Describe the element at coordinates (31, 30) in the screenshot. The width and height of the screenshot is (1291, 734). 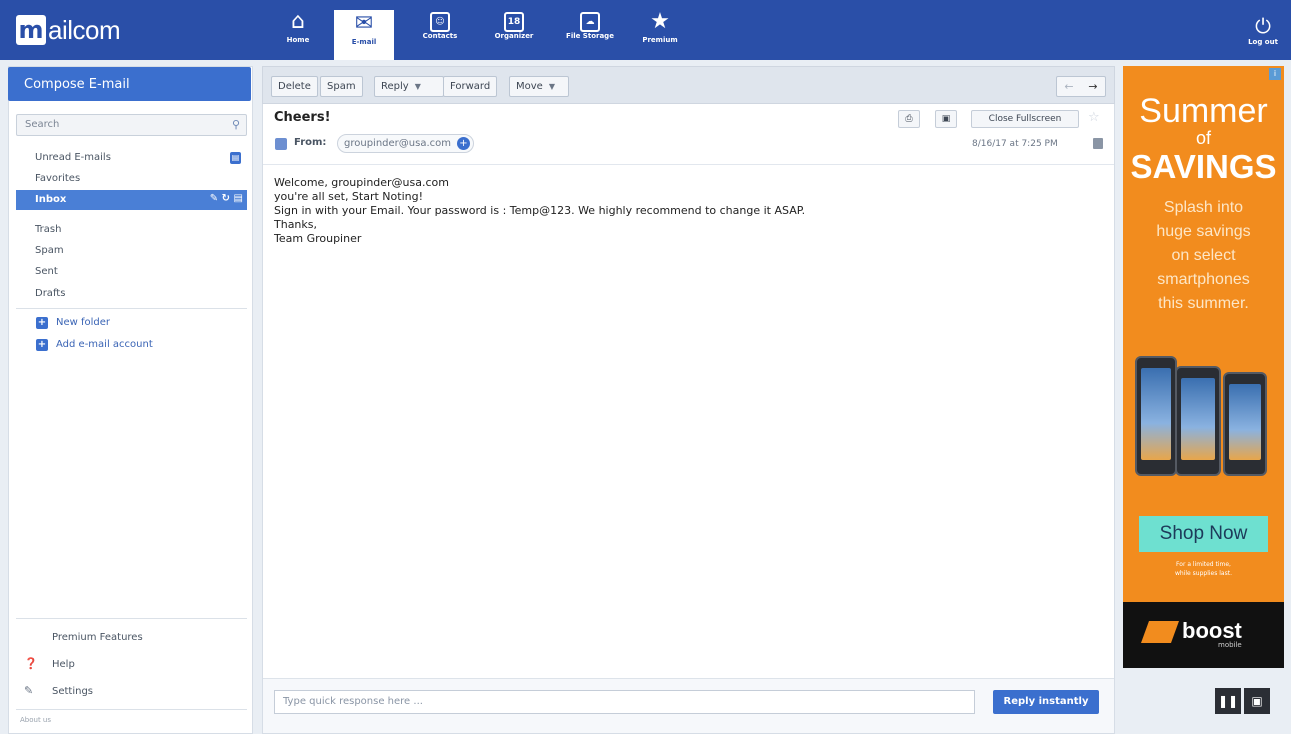
I see `logo-mark: m` at that location.